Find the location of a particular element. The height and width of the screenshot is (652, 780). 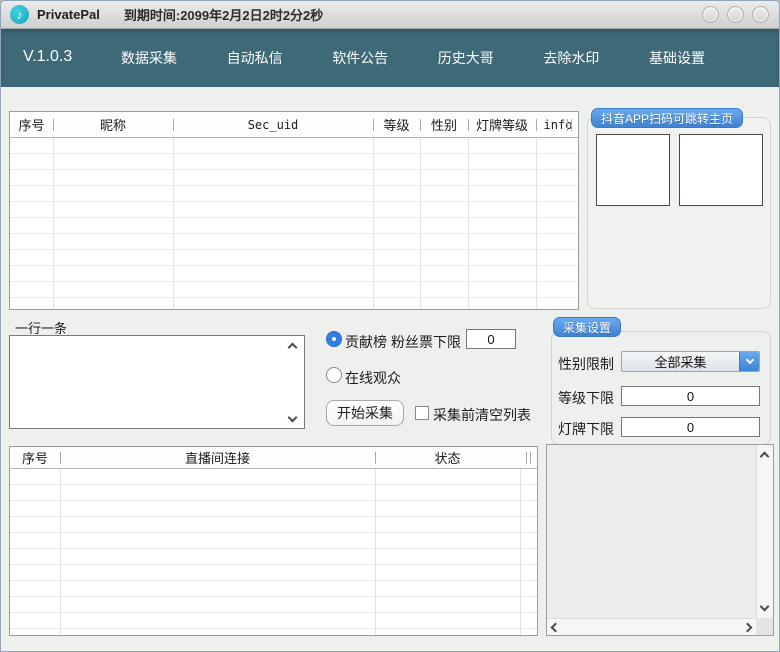

dropdown-chevron-icon is located at coordinates (749, 361).